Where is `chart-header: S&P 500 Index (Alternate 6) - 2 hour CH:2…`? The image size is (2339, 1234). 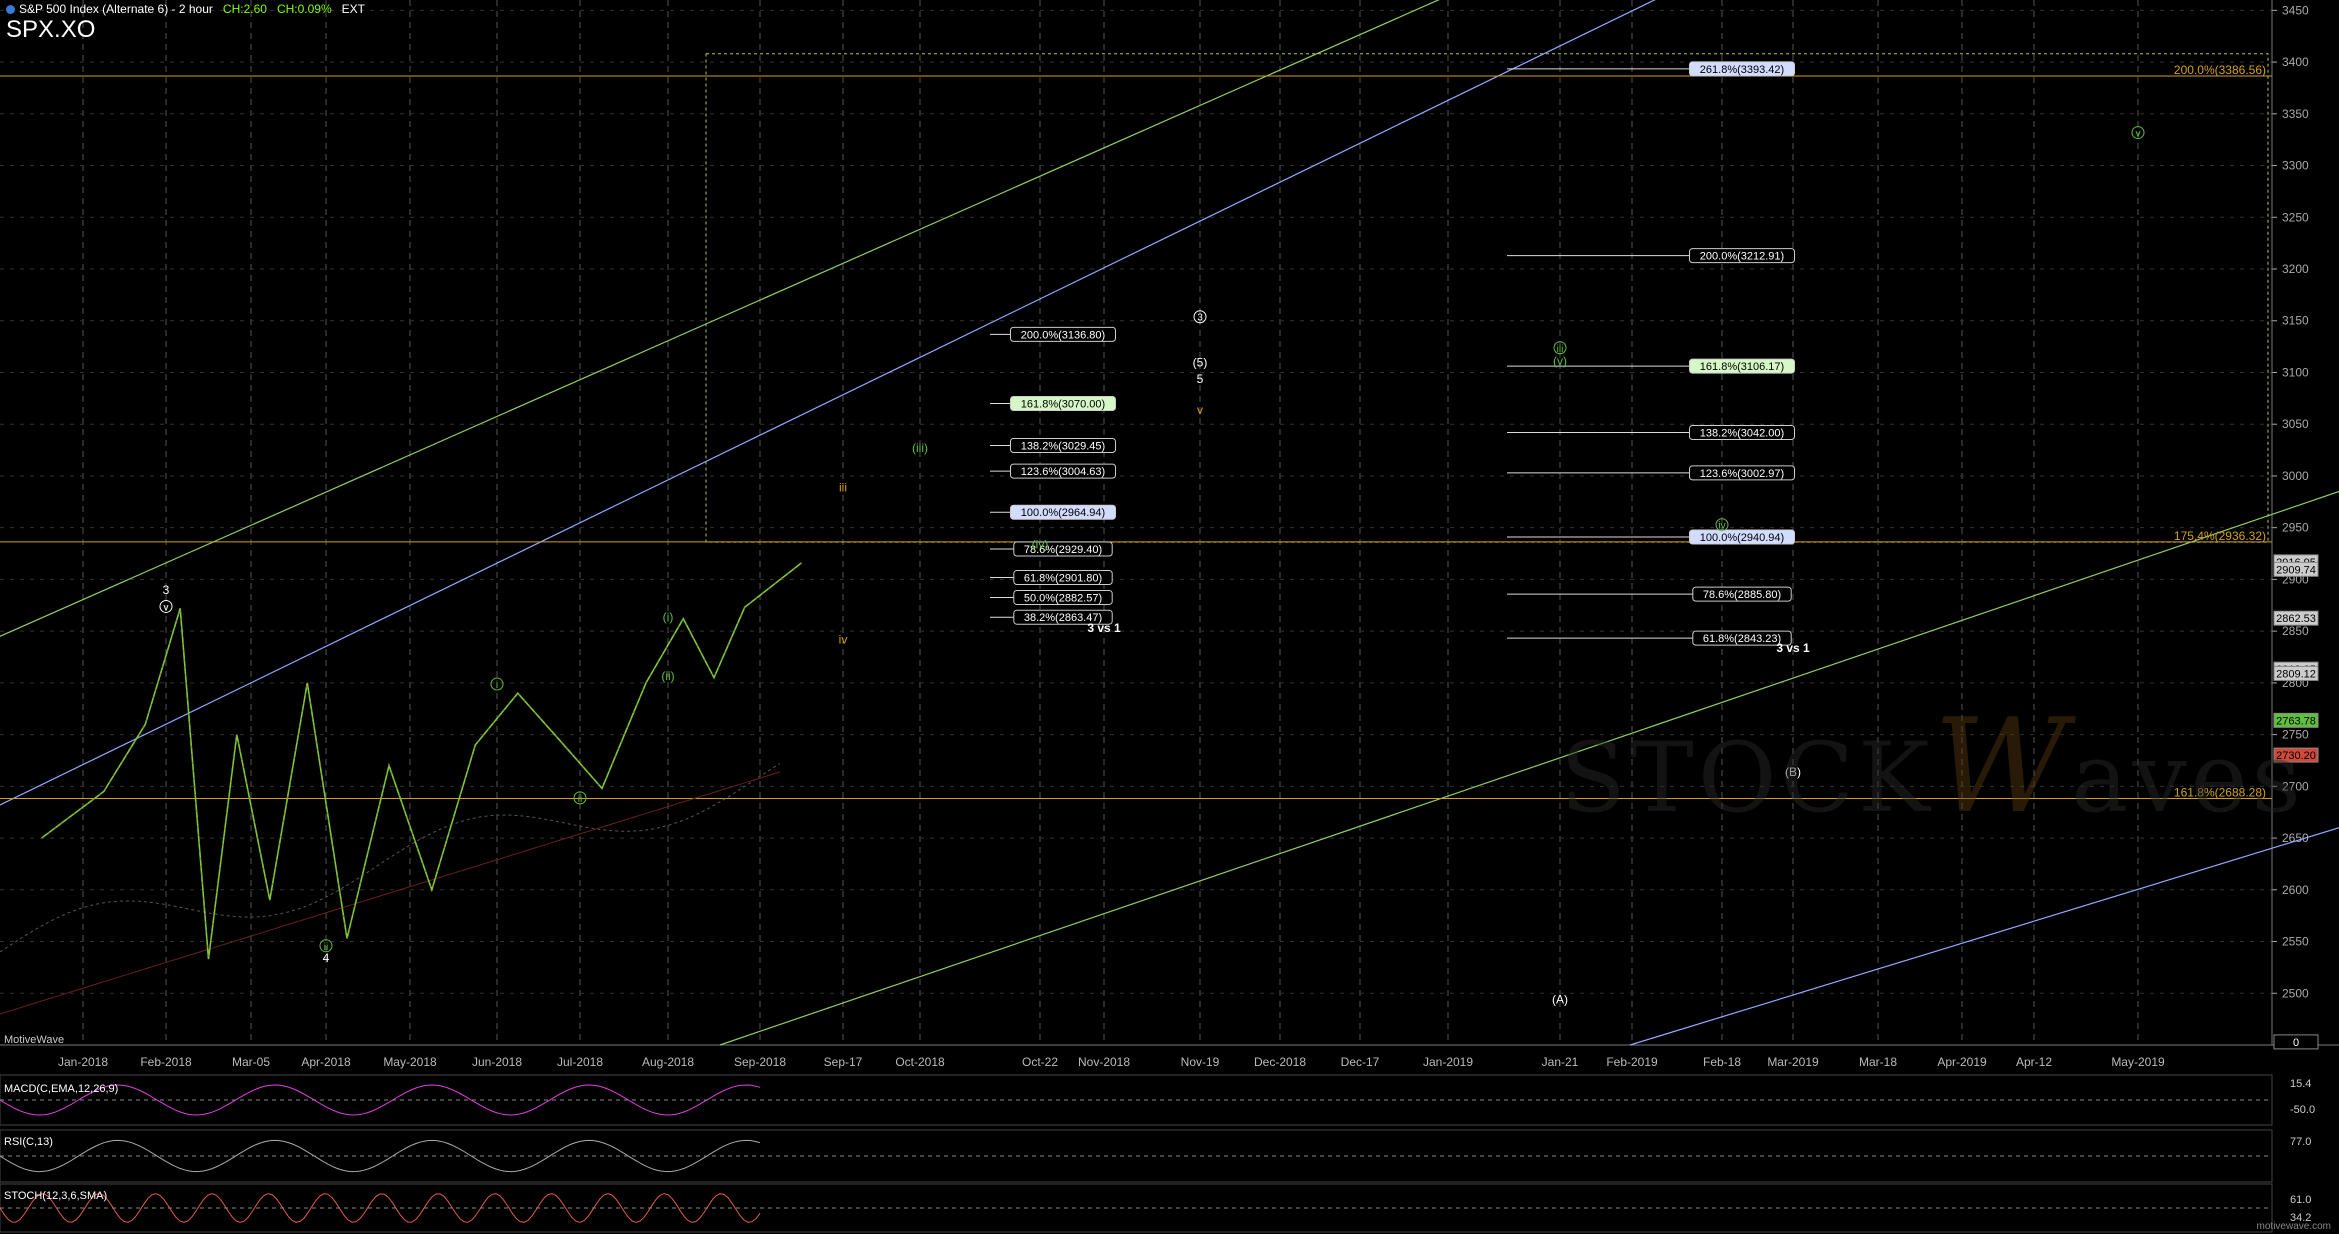
chart-header: S&P 500 Index (Alternate 6) - 2 hour CH:2… is located at coordinates (185, 9).